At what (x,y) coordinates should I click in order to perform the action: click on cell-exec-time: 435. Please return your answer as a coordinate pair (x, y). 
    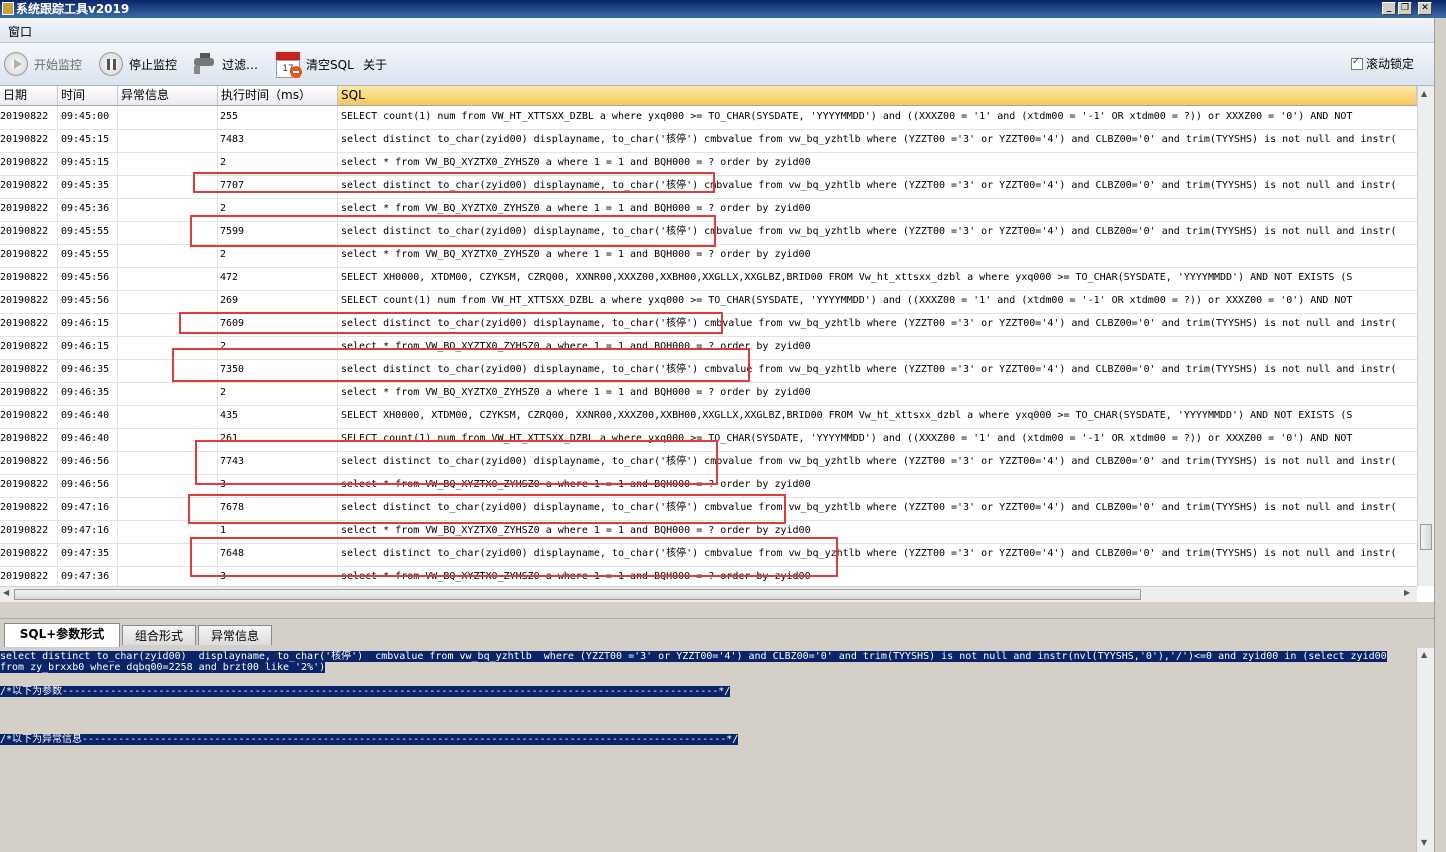
    Looking at the image, I should click on (278, 416).